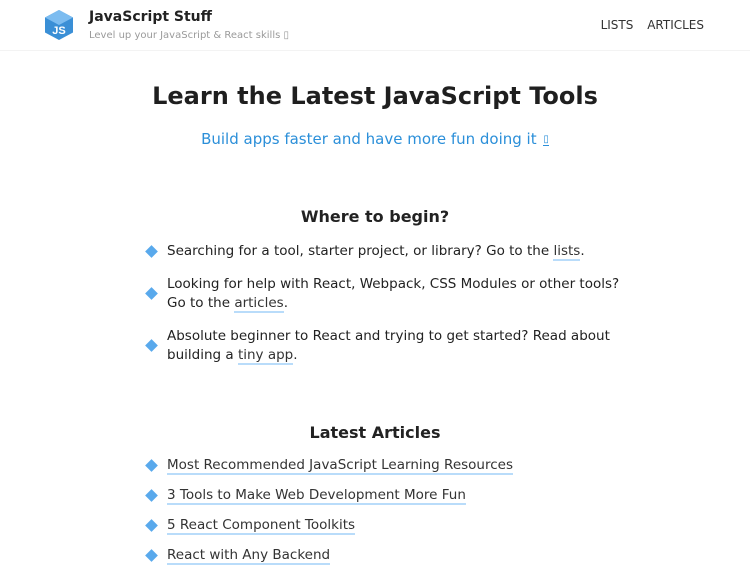 This screenshot has width=750, height=565. I want to click on nav-articles-link: ARTICLES, so click(675, 25).